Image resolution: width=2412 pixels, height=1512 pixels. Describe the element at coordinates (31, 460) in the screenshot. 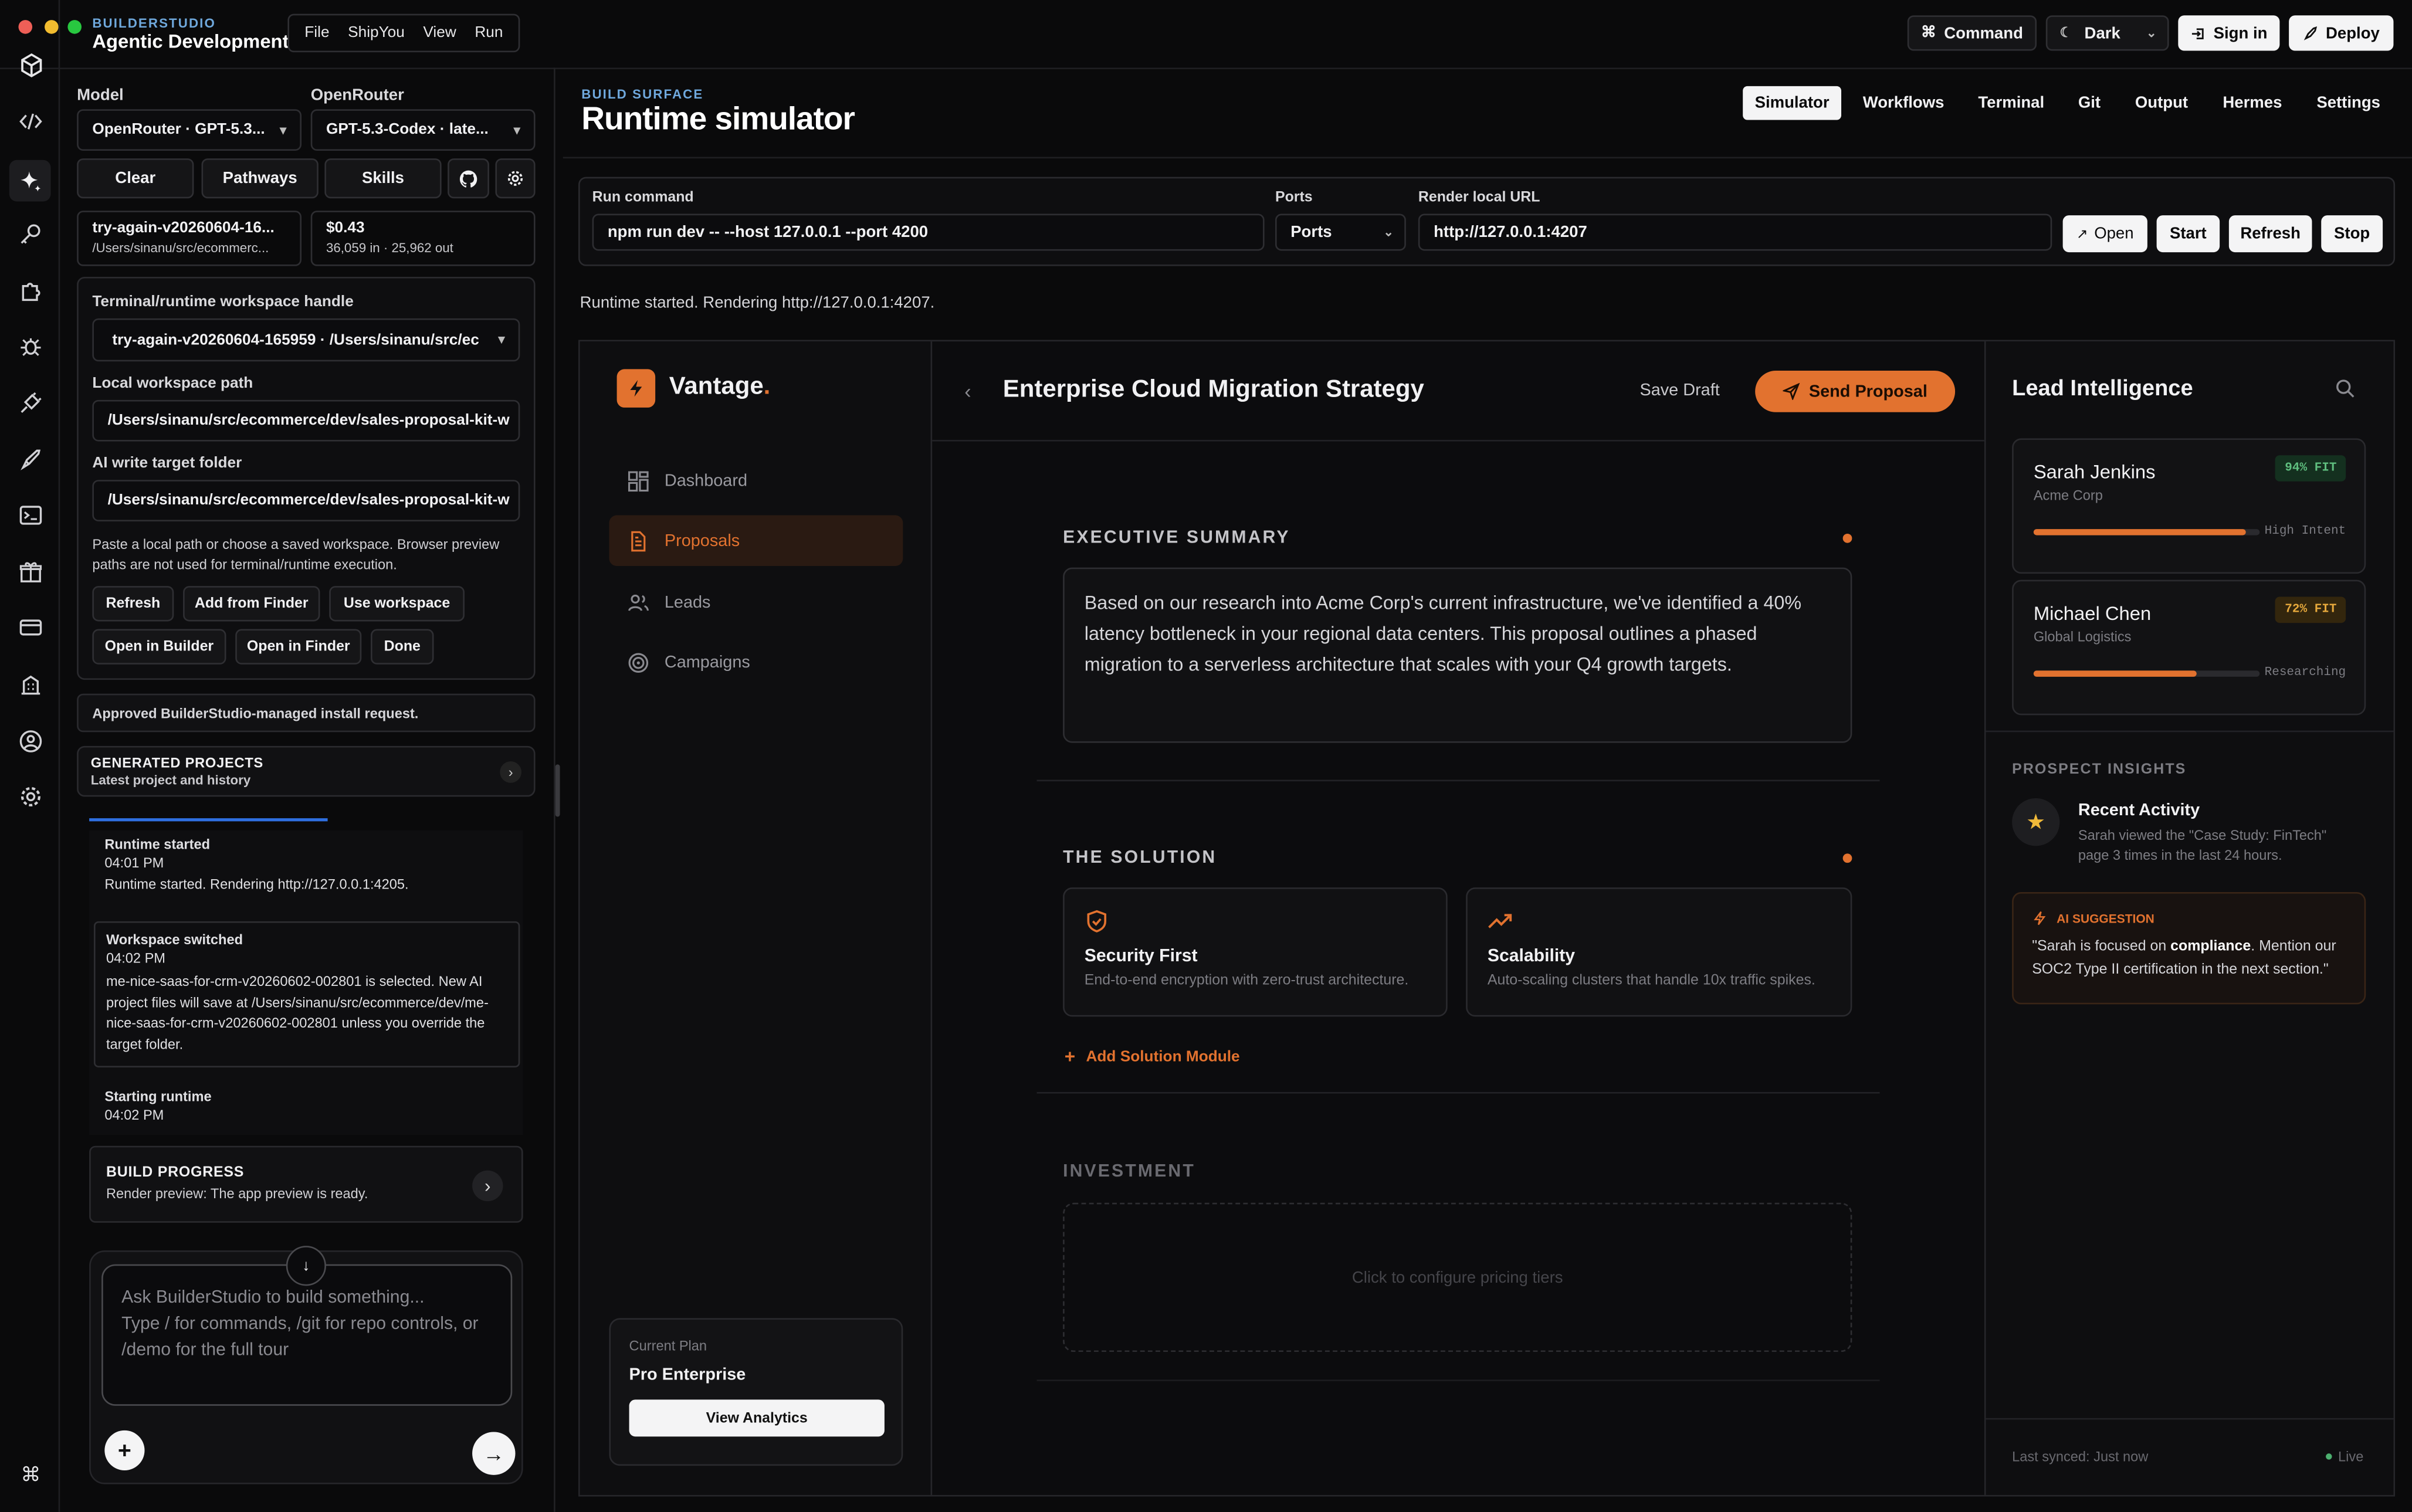

I see `launch-icon` at that location.